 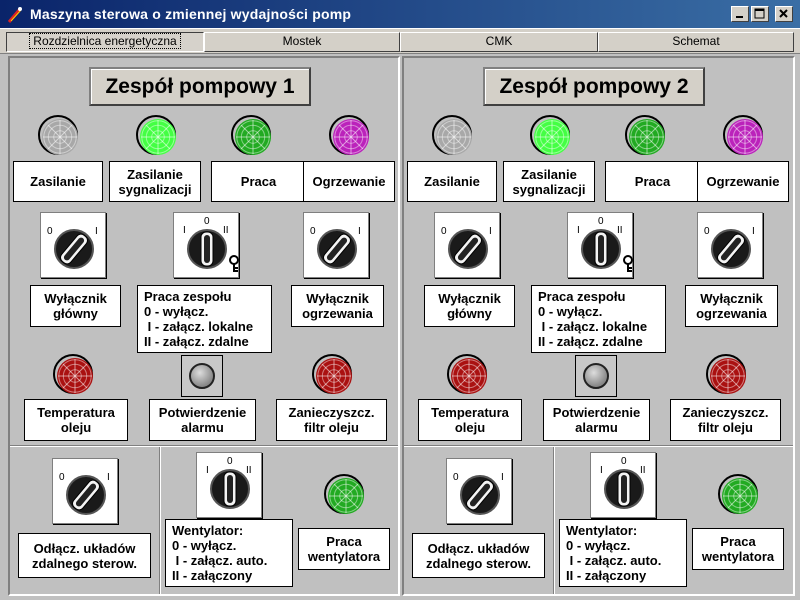 I want to click on app-icon, so click(x=14, y=15).